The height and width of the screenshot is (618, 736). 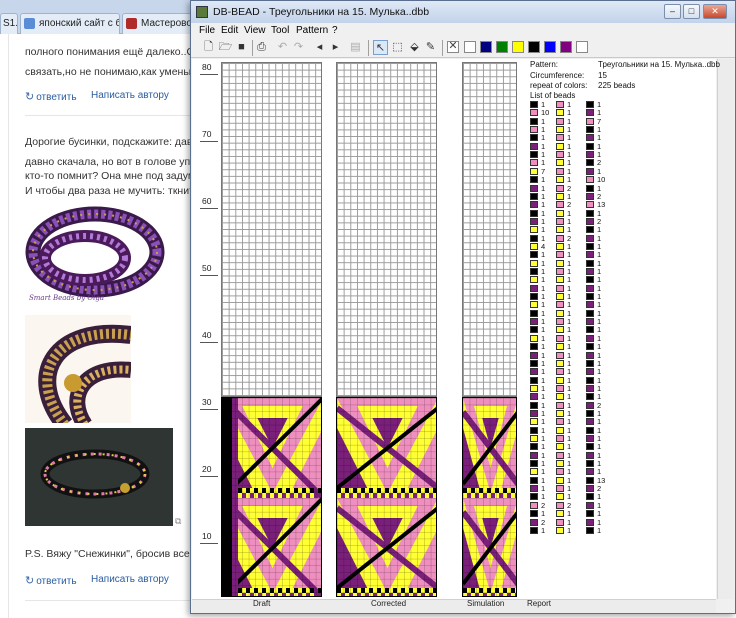 I want to click on pipette-icon: ✎, so click(x=430, y=47).